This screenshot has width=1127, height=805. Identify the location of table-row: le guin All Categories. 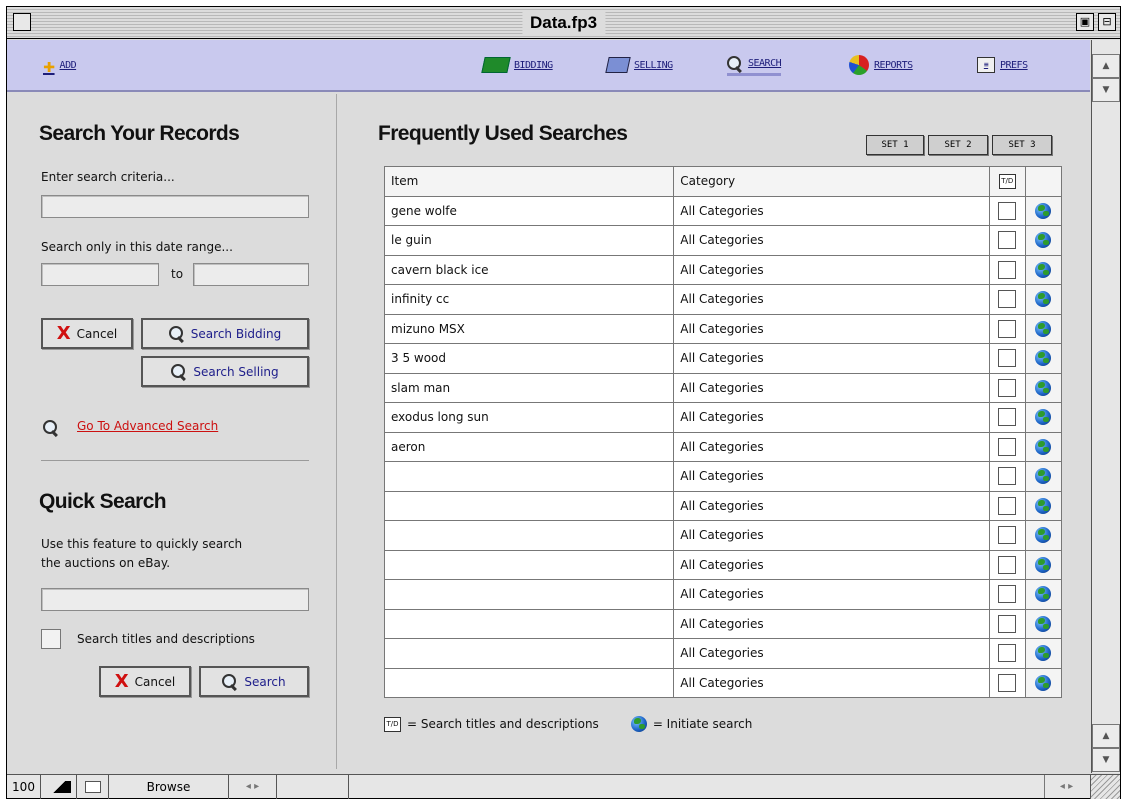
(723, 240).